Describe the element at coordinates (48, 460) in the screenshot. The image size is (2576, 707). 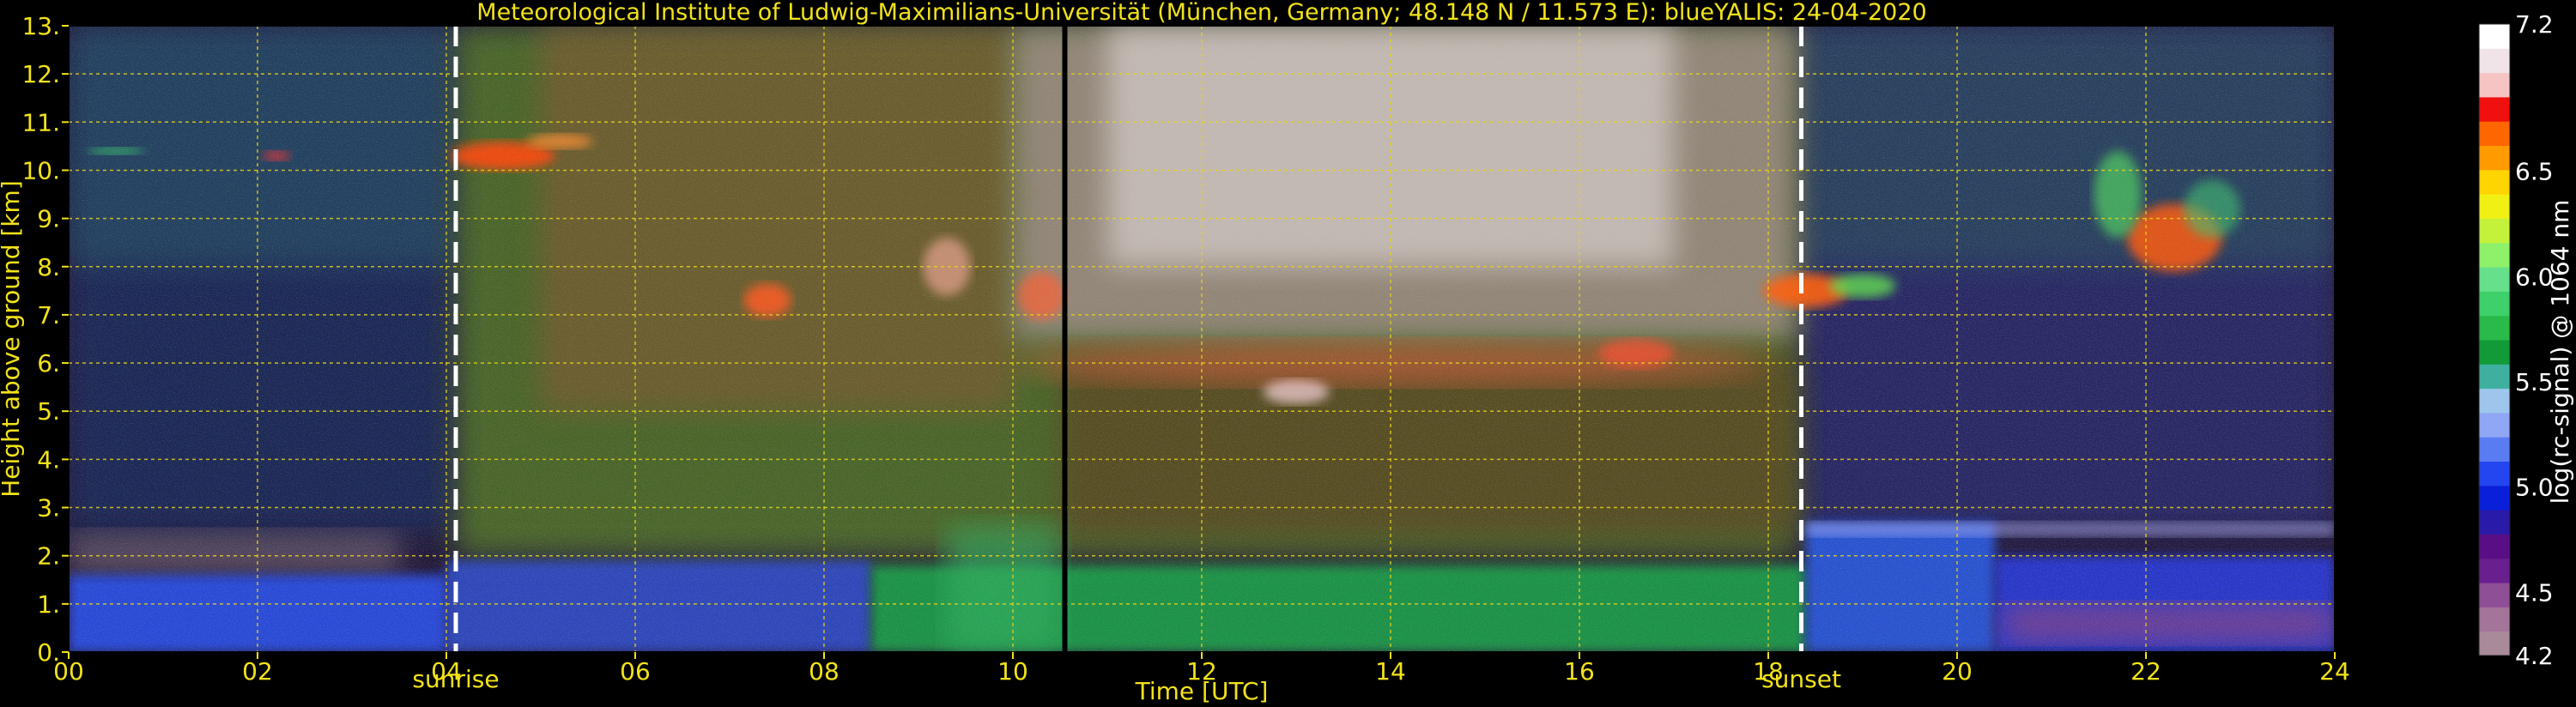
I see `y-tick-label: 4.` at that location.